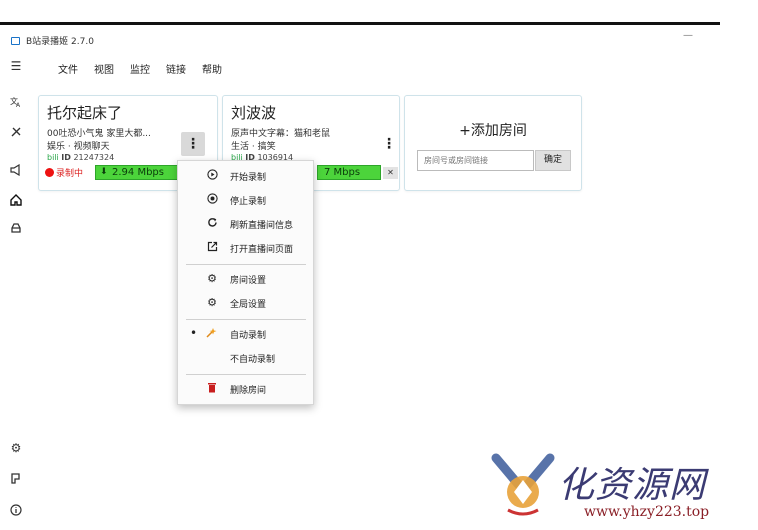 Image resolution: width=758 pixels, height=530 pixels. What do you see at coordinates (212, 389) in the screenshot?
I see `trash-icon` at bounding box center [212, 389].